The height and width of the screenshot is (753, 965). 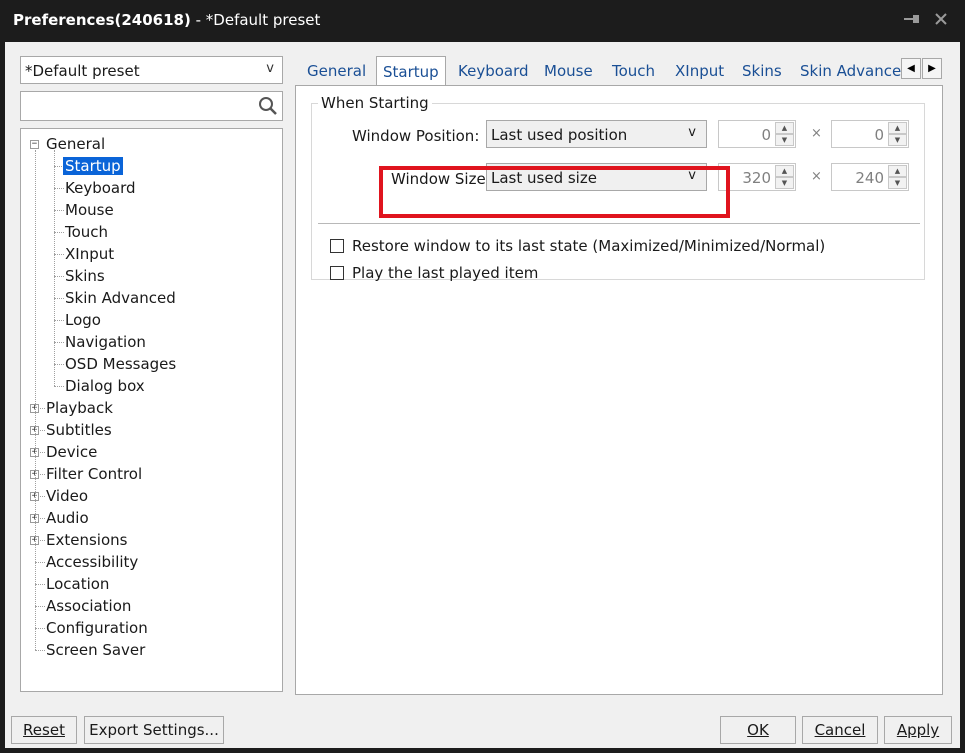 I want to click on reset-button: Reset, so click(x=44, y=730).